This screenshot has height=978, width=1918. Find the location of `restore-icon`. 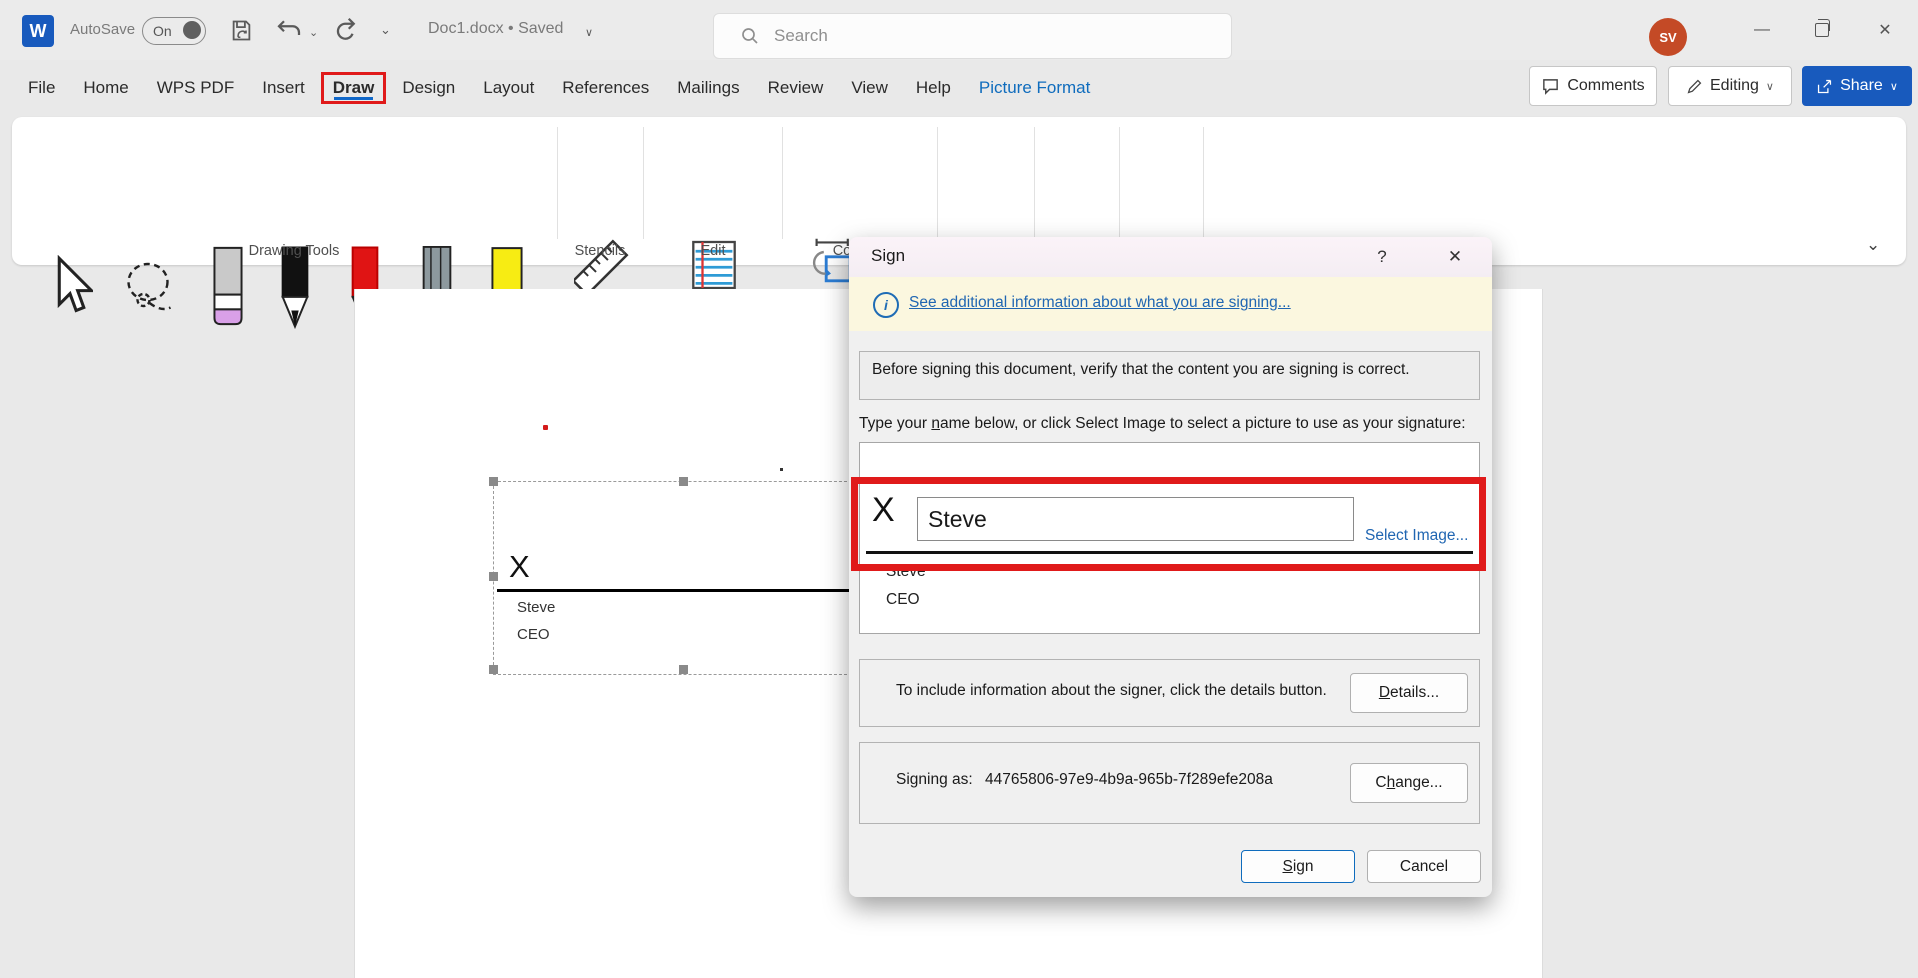

restore-icon is located at coordinates (1822, 28).